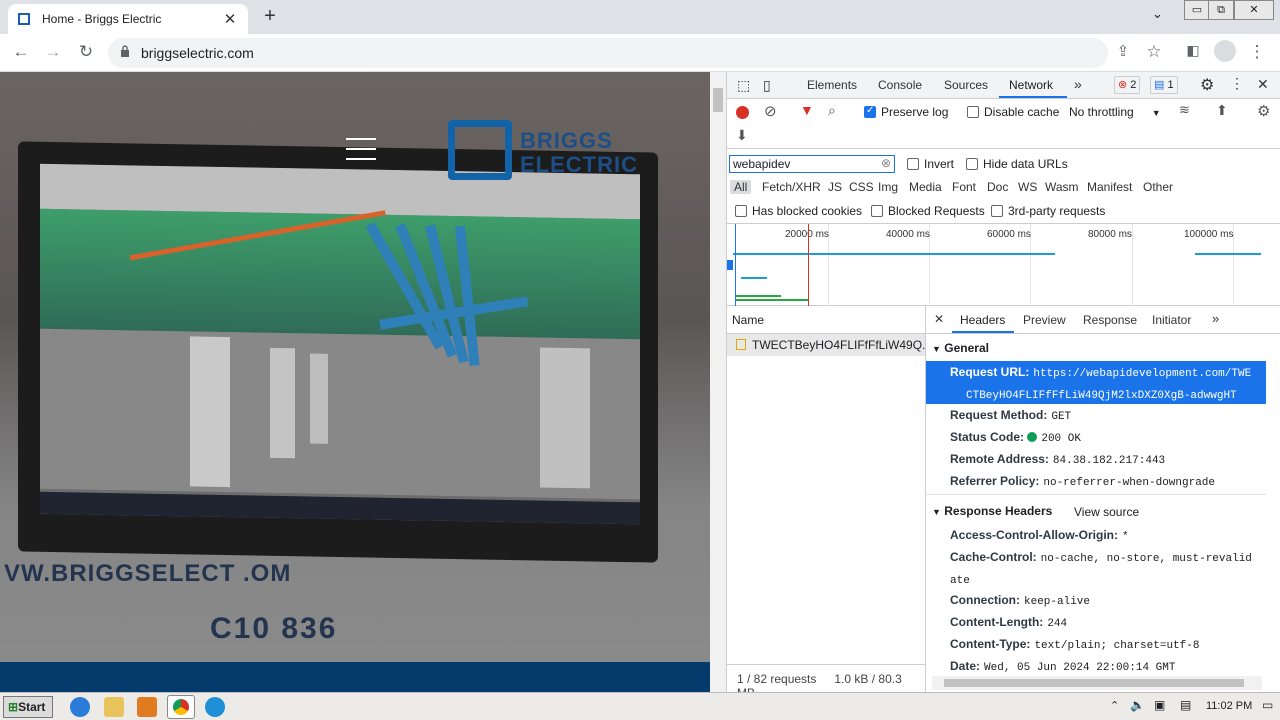  I want to click on filter-type-manifest: Manifest, so click(1109, 187).